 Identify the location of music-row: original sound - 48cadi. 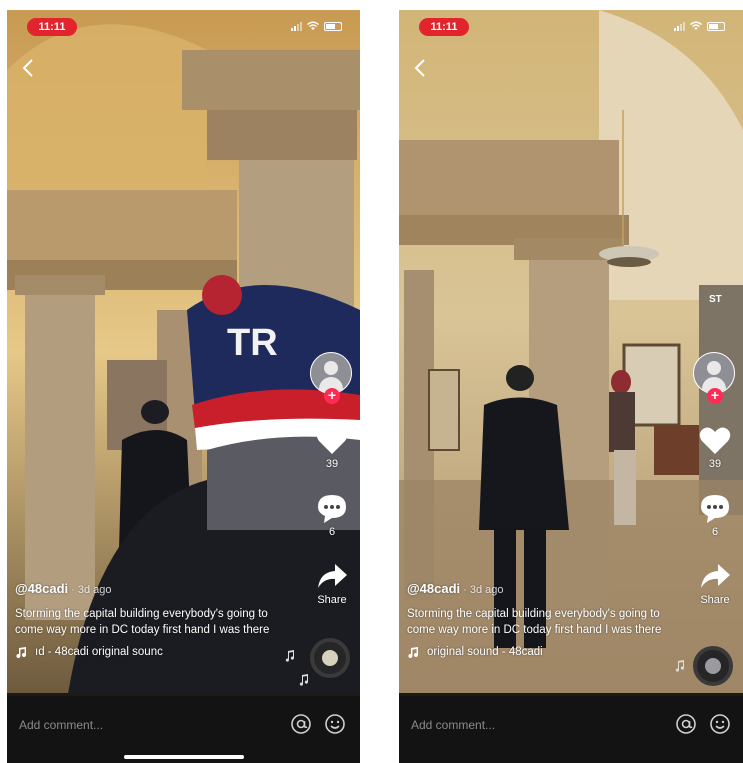
(542, 652).